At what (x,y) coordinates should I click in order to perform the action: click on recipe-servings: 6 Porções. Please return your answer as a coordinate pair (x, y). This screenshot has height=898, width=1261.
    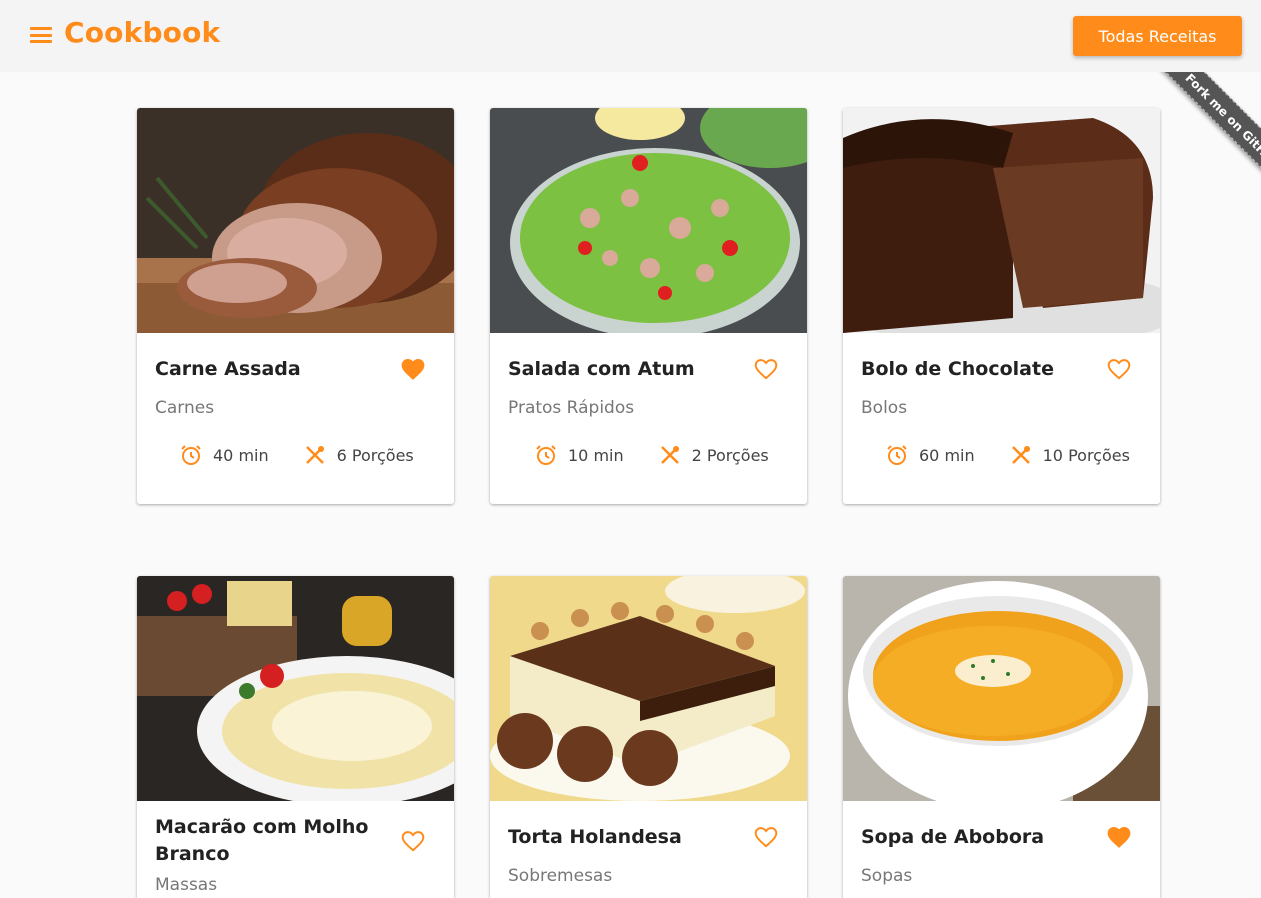
    Looking at the image, I should click on (375, 455).